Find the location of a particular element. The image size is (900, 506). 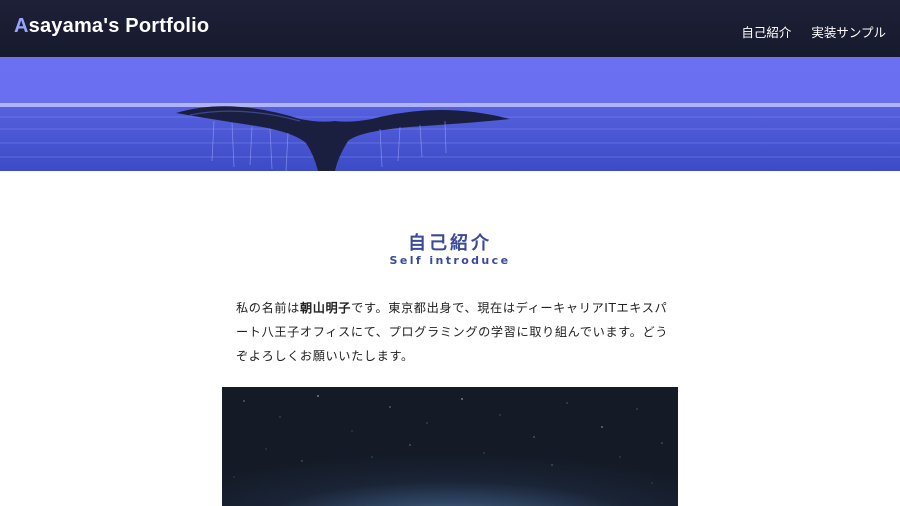

section-subtitle: Self introduce is located at coordinates (450, 260).